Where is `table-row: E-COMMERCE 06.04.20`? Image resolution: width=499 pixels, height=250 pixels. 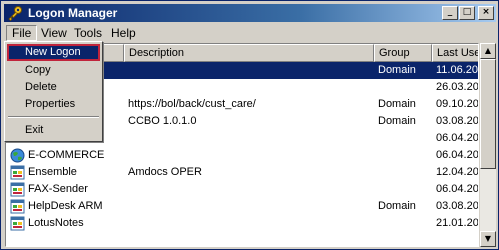 table-row: E-COMMERCE 06.04.20 is located at coordinates (242, 155).